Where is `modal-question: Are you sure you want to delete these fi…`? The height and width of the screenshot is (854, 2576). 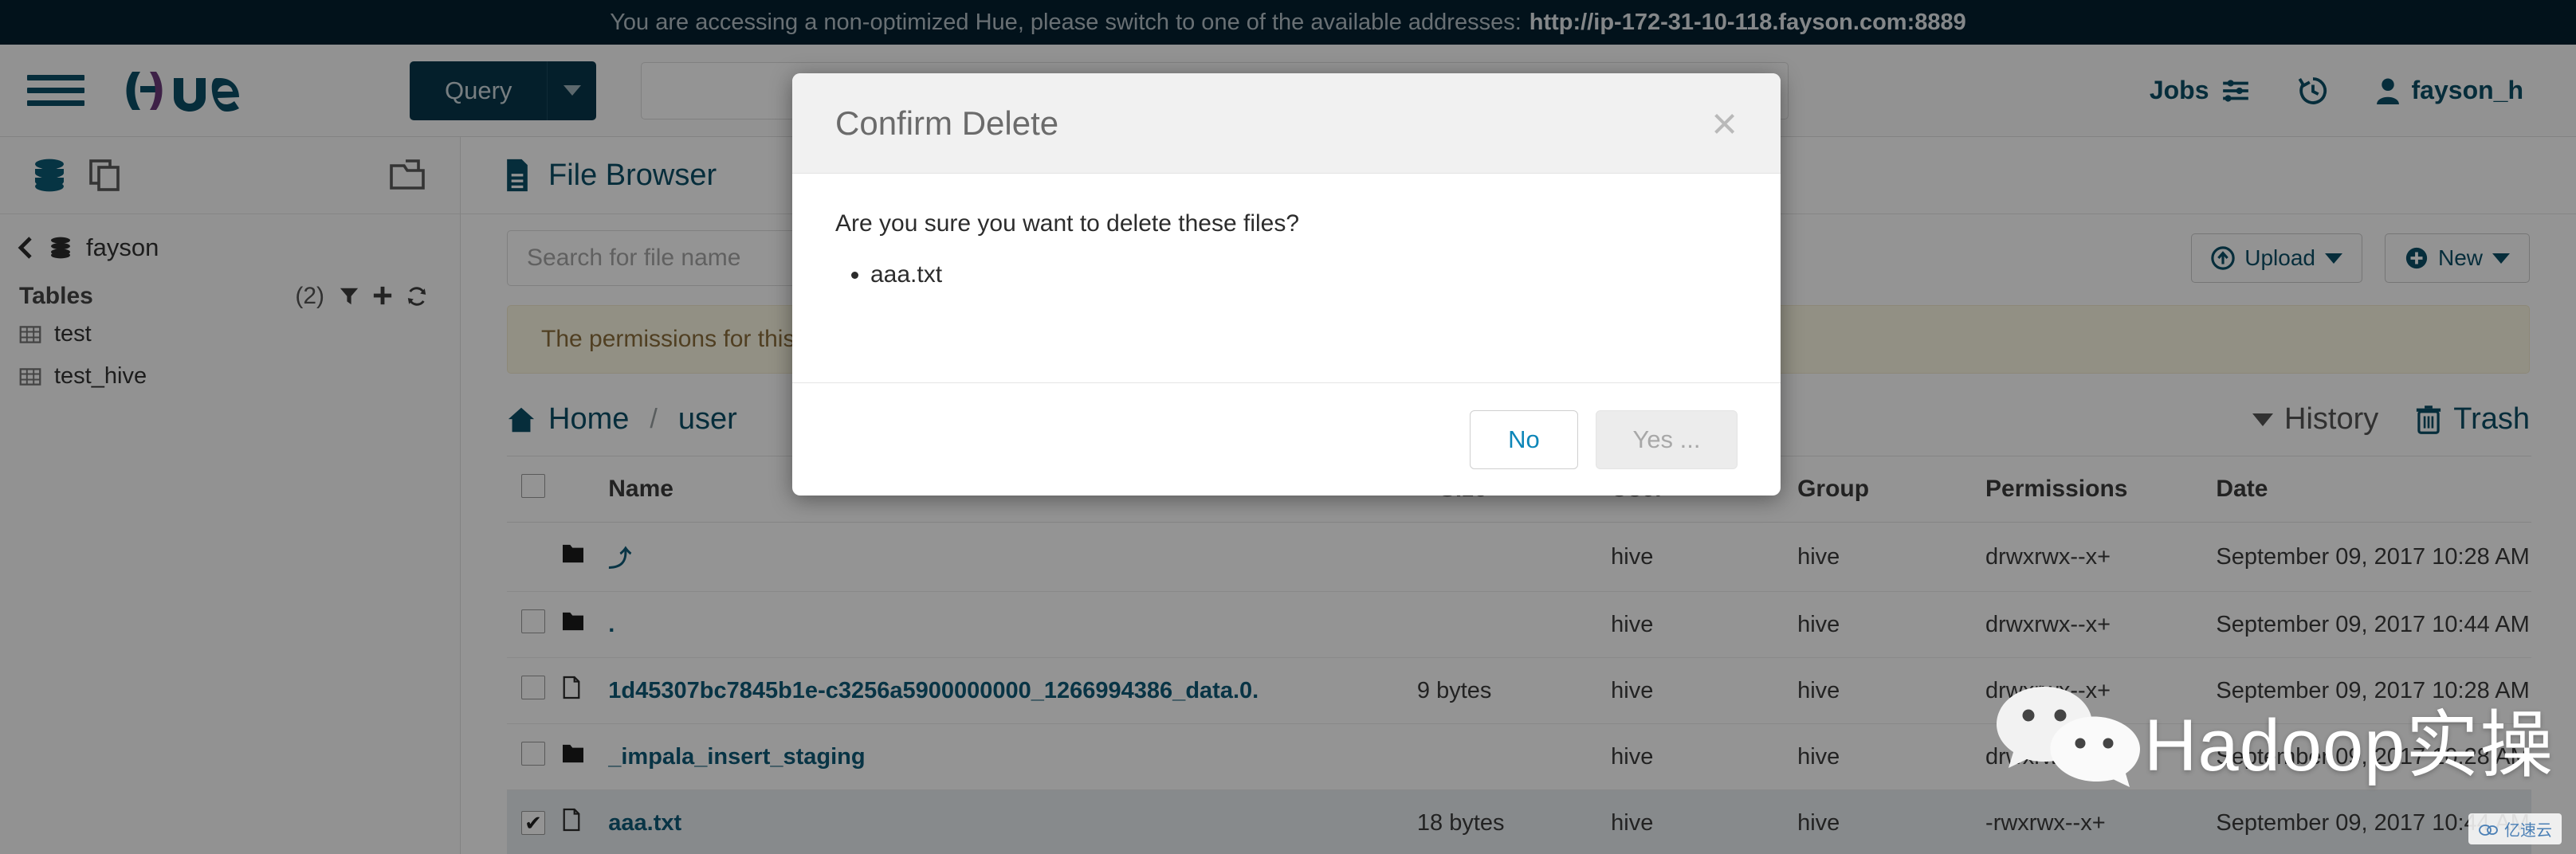
modal-question: Are you sure you want to delete these fi… is located at coordinates (1067, 224).